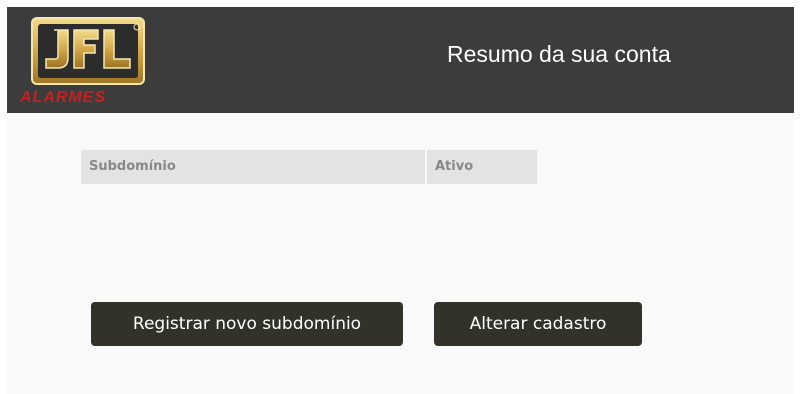 The image size is (805, 394). Describe the element at coordinates (62, 97) in the screenshot. I see `logo-alarmes-text: ALARMES` at that location.